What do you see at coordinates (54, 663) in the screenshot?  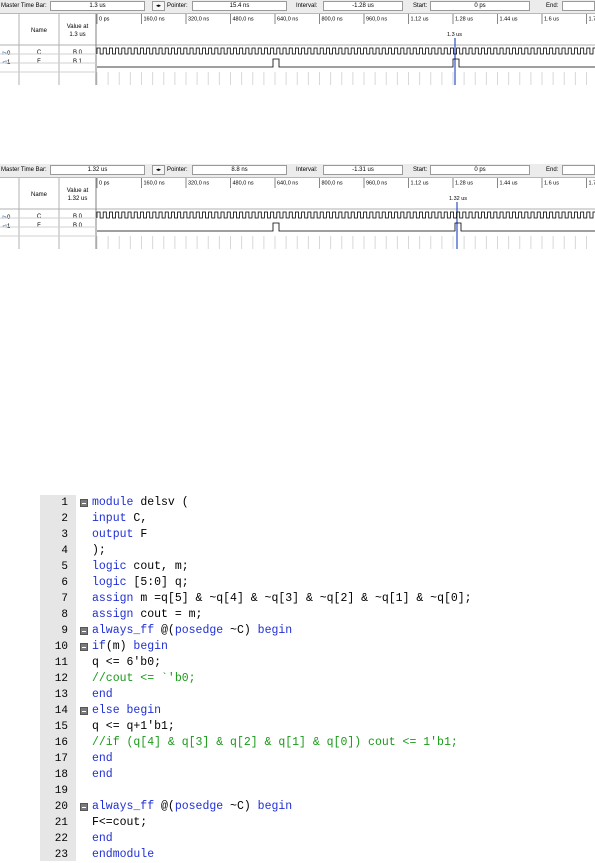 I see `line-number: 11` at bounding box center [54, 663].